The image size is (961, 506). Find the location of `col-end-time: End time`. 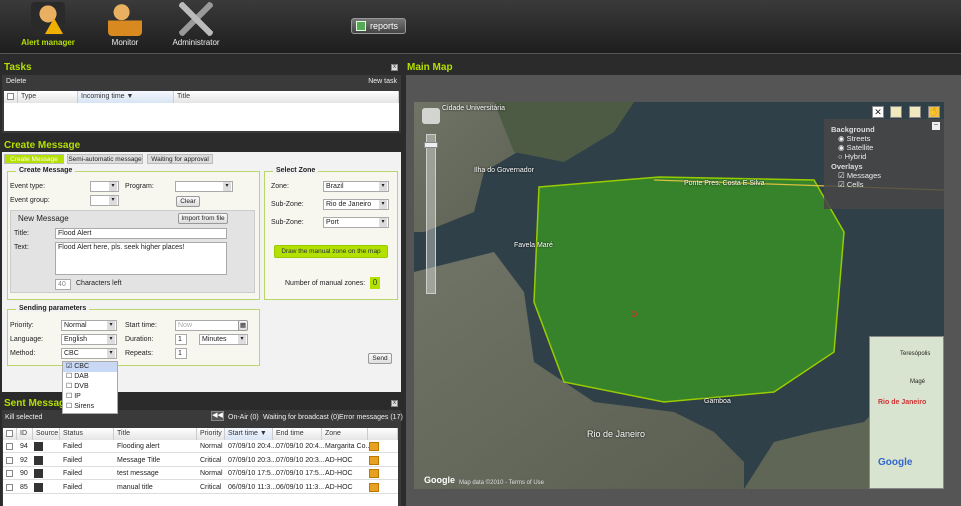

col-end-time: End time is located at coordinates (297, 434).